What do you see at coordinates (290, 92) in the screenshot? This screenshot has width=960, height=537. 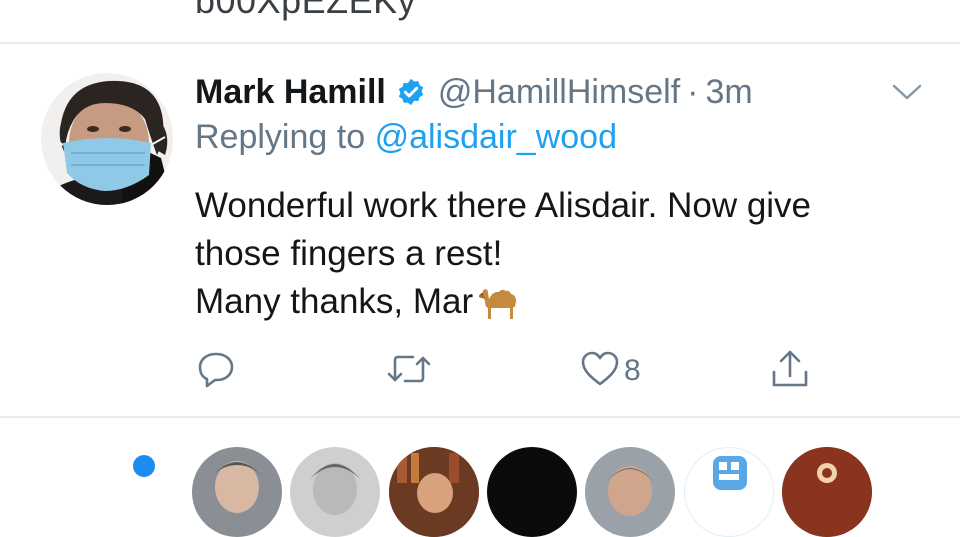 I see `author-name: Mark Hamill` at bounding box center [290, 92].